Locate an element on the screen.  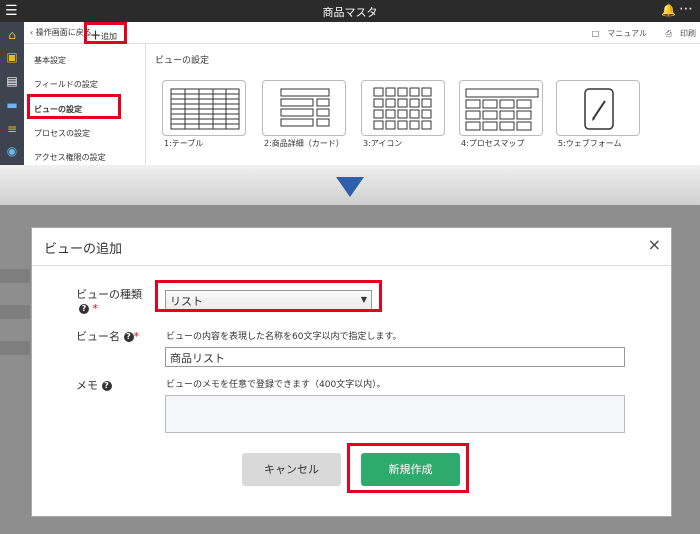
subnav-views: ビューの設定 is located at coordinates (58, 109).